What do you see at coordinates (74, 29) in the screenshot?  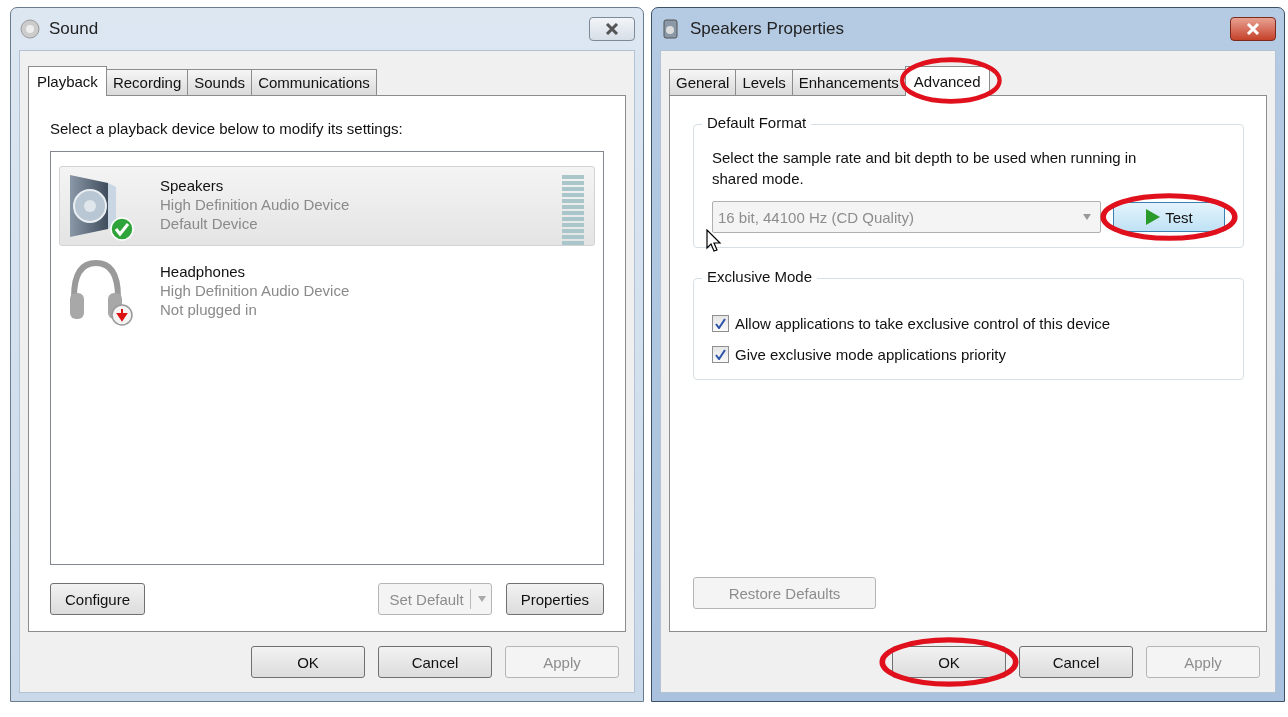 I see `window-title: Sound` at bounding box center [74, 29].